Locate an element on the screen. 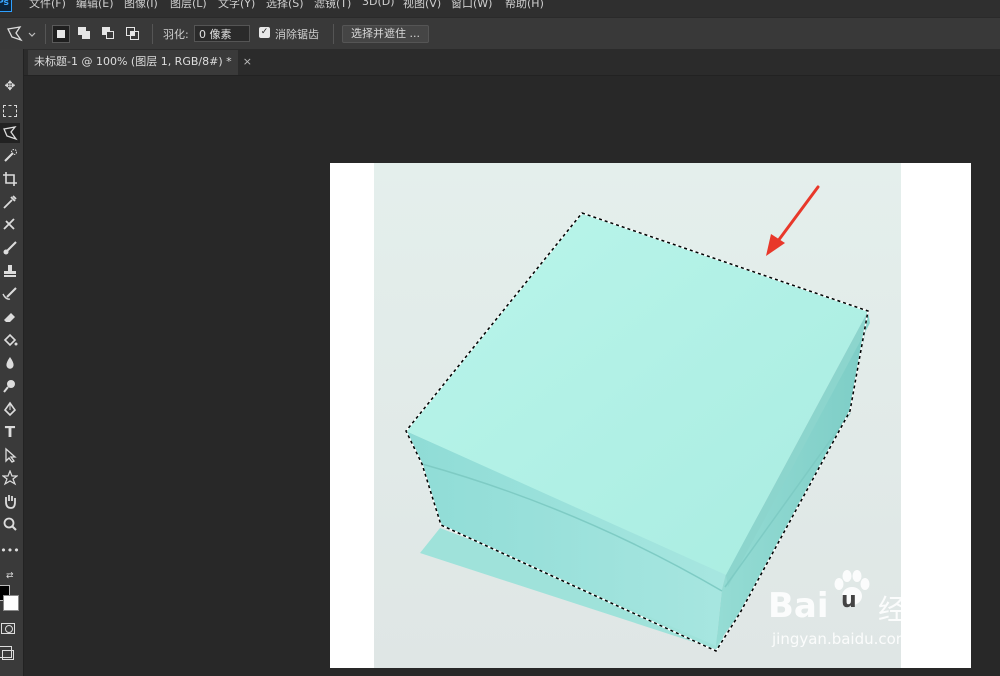 This screenshot has height=676, width=1000. subtract-from-selection-button is located at coordinates (109, 34).